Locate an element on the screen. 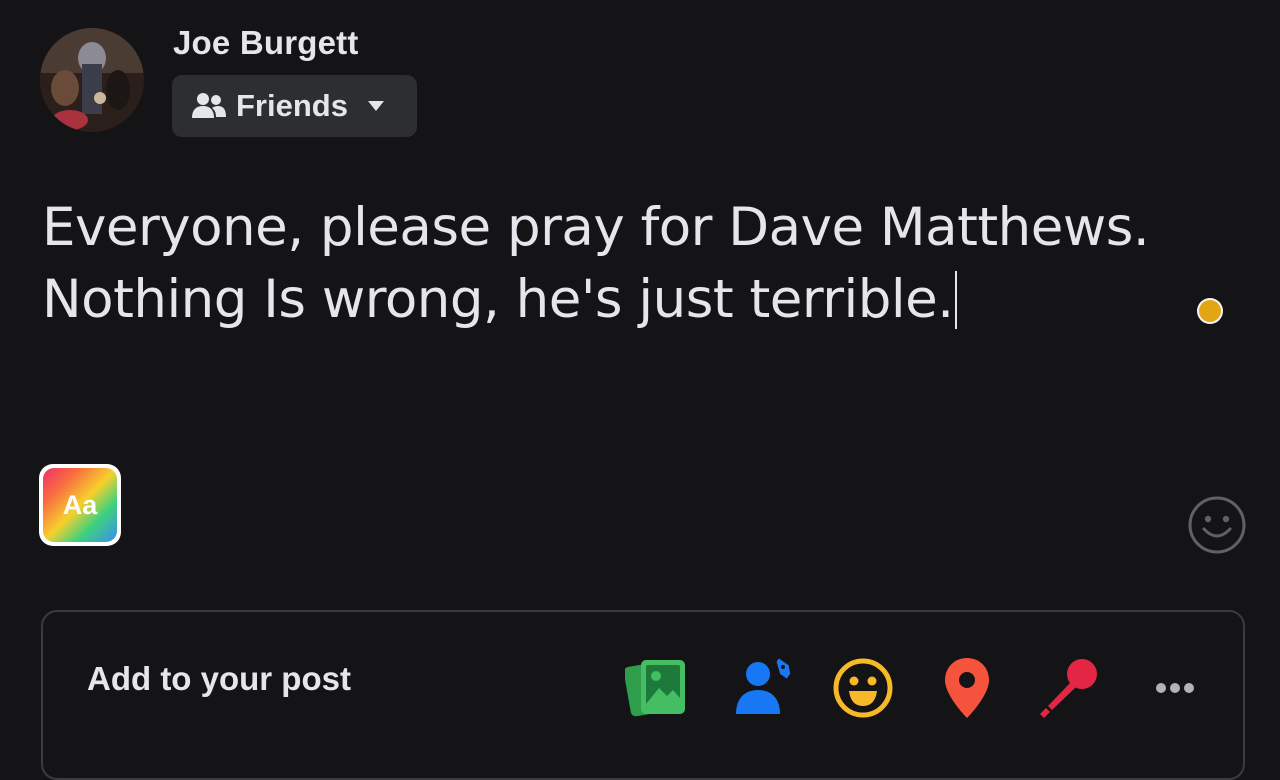 This screenshot has width=1280, height=780. audience-selector-button: Friends is located at coordinates (294, 106).